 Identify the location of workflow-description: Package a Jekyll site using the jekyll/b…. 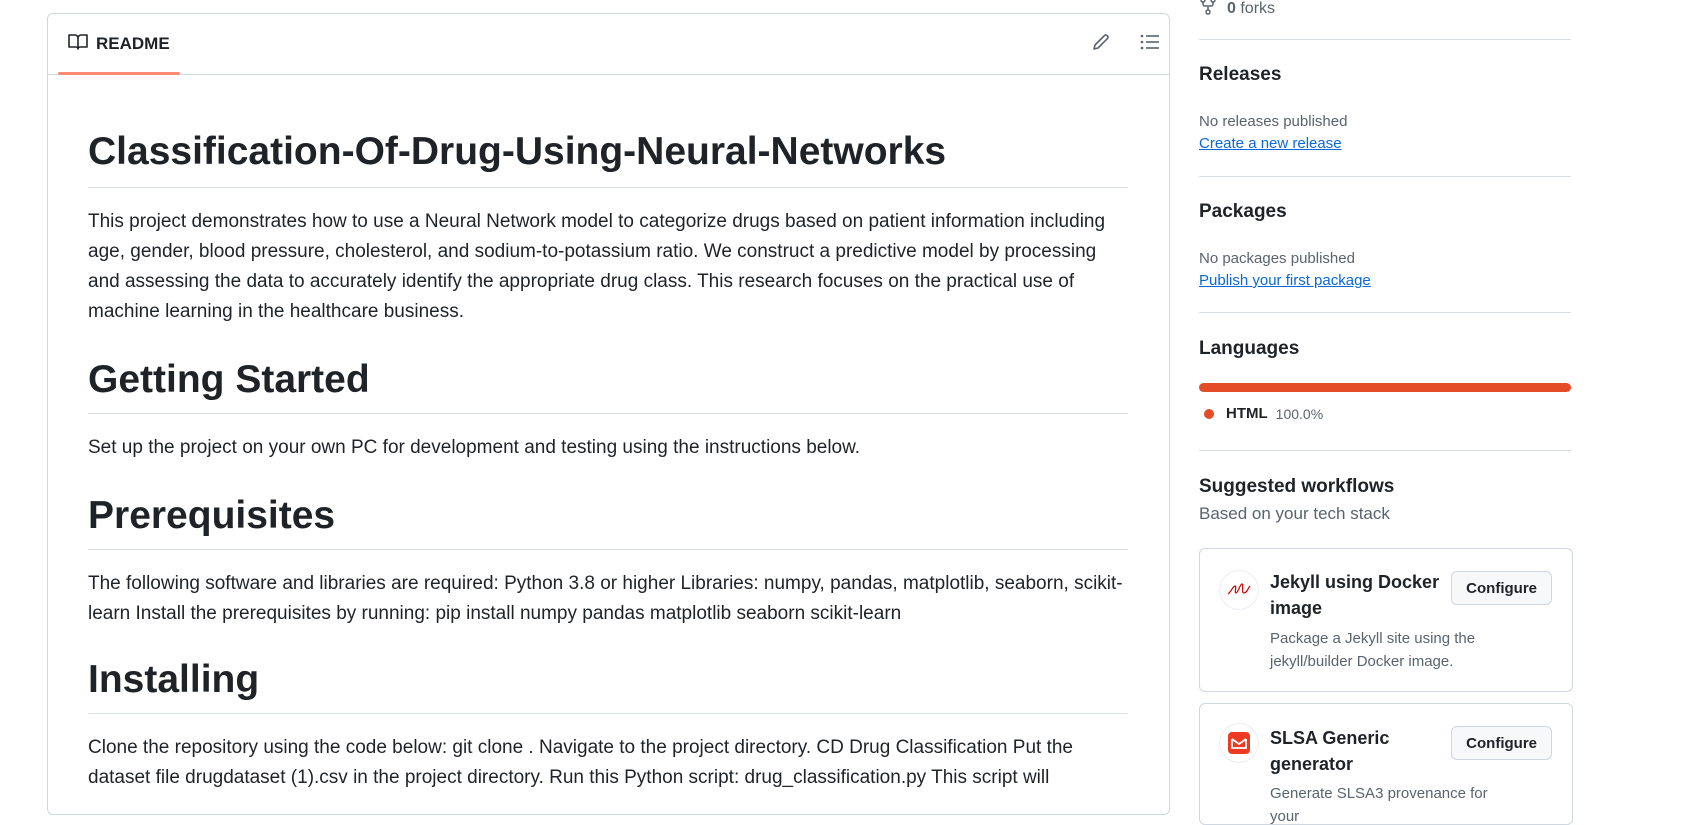
(1373, 650).